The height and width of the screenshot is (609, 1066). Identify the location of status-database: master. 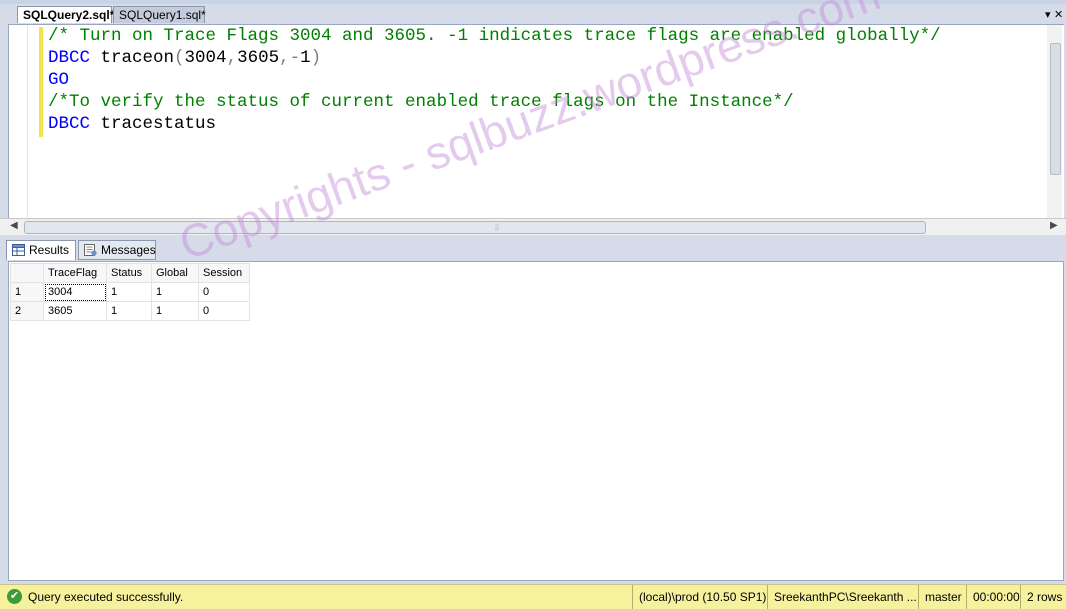
(942, 597).